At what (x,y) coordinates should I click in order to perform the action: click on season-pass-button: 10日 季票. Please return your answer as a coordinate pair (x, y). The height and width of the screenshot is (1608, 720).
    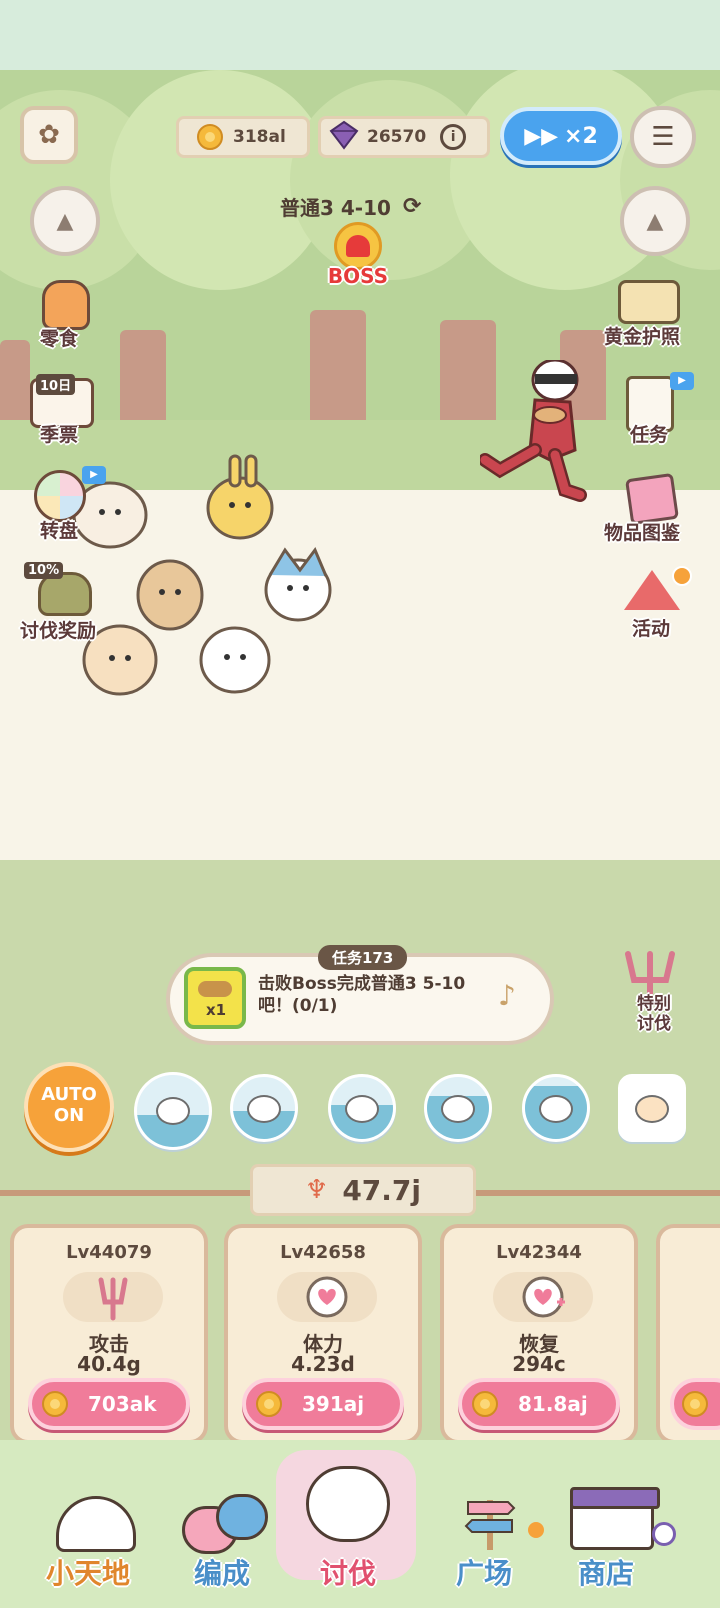
    Looking at the image, I should click on (67, 414).